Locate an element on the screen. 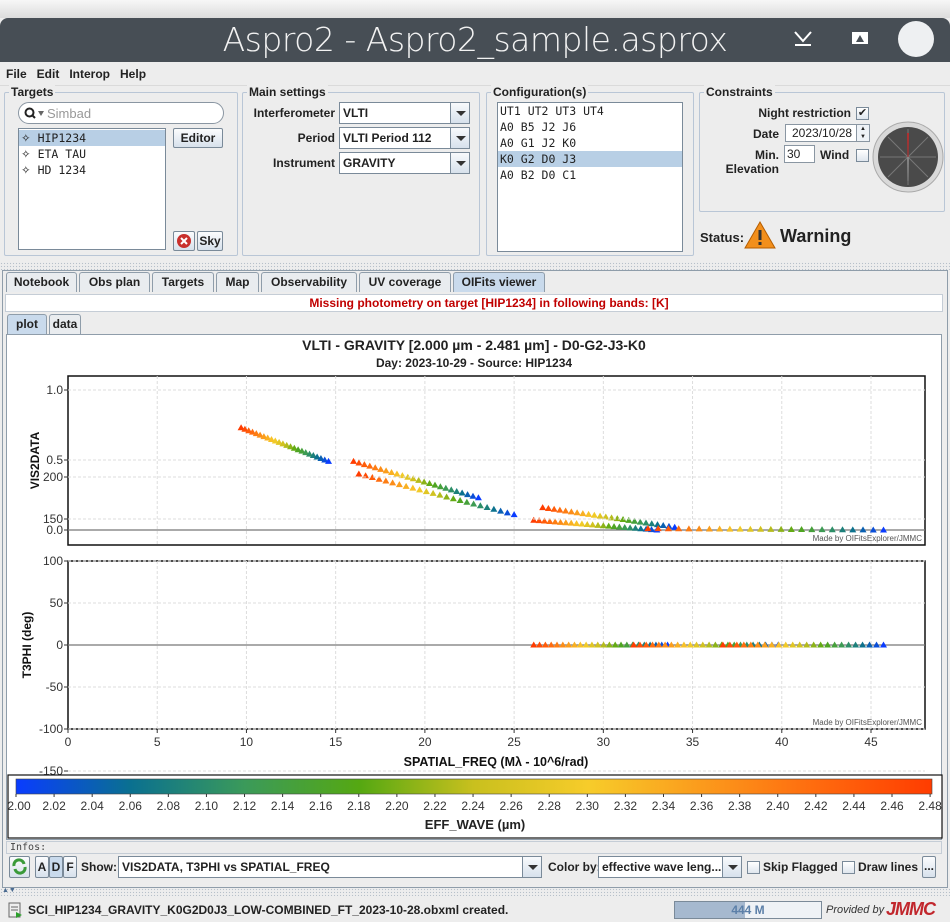  x-tick-label: 35 is located at coordinates (693, 742).